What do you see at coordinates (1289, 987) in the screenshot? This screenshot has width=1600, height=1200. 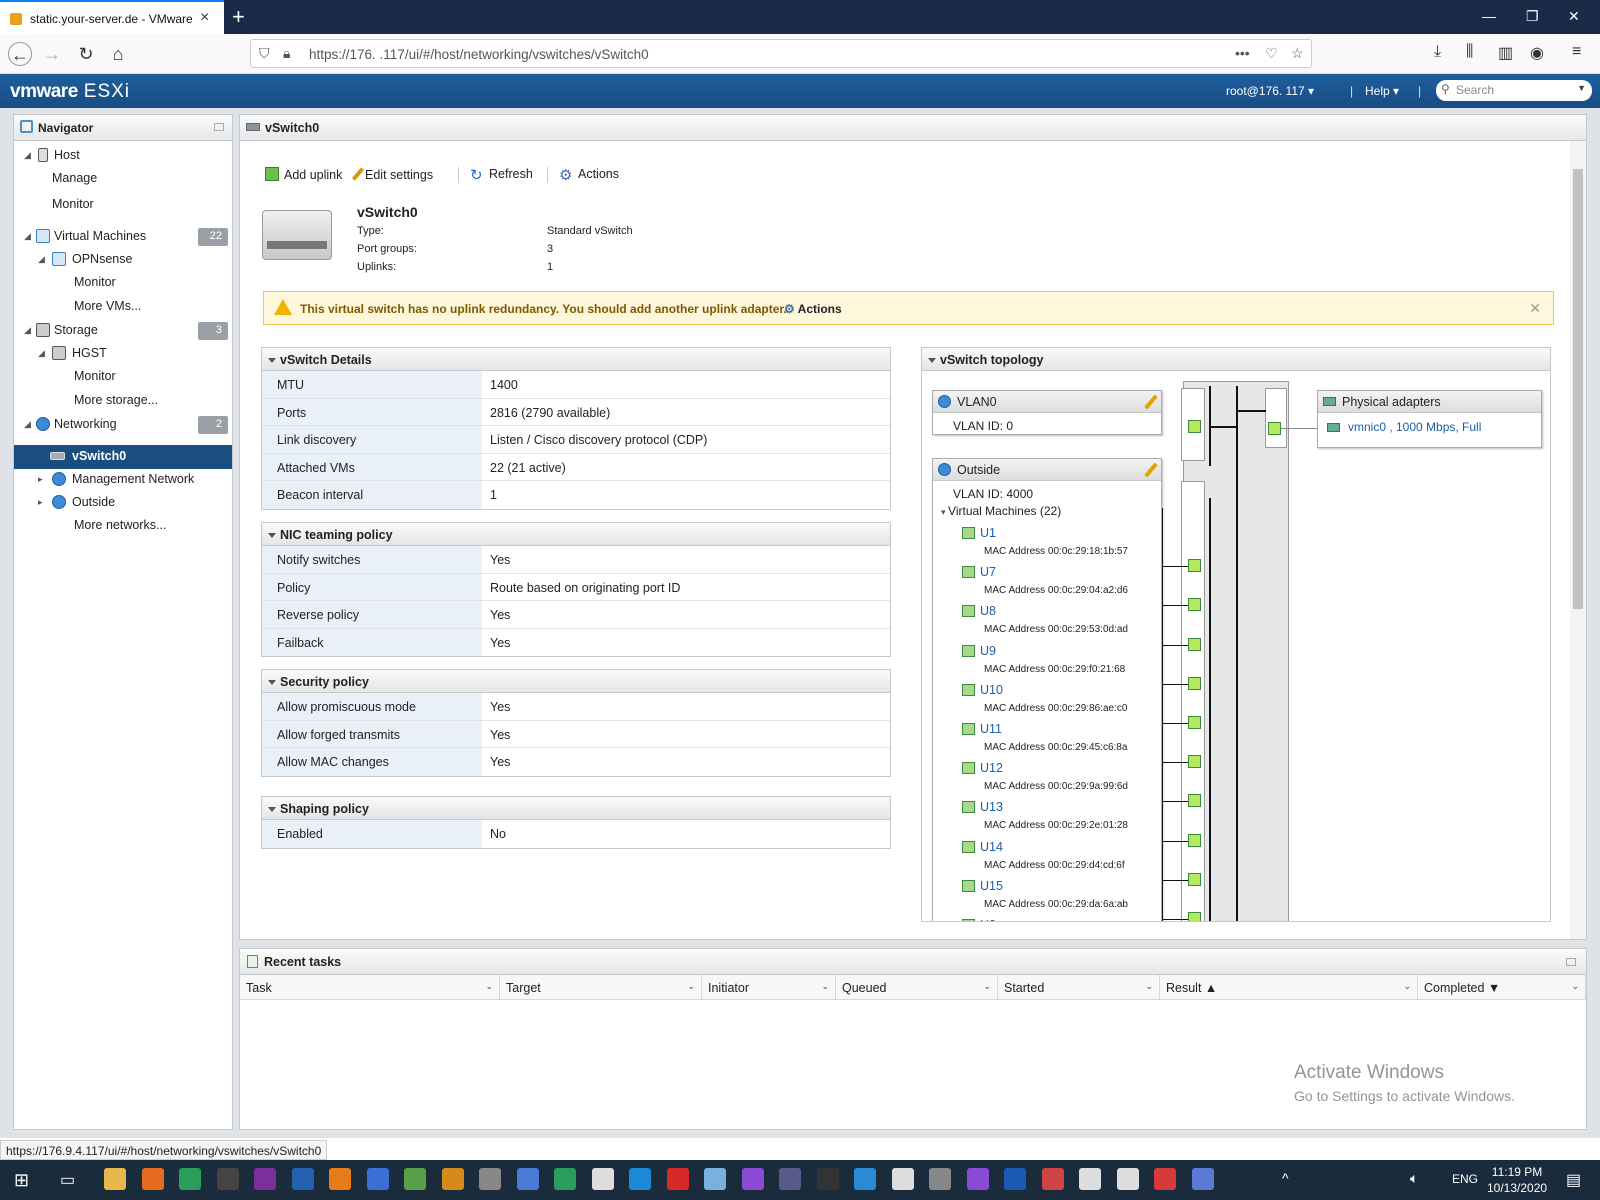 I see `column-result: Result ▲ ⌄` at bounding box center [1289, 987].